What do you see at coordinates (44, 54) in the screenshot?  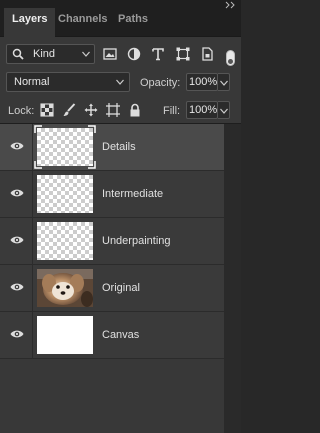 I see `filter-kind-label: Kind` at bounding box center [44, 54].